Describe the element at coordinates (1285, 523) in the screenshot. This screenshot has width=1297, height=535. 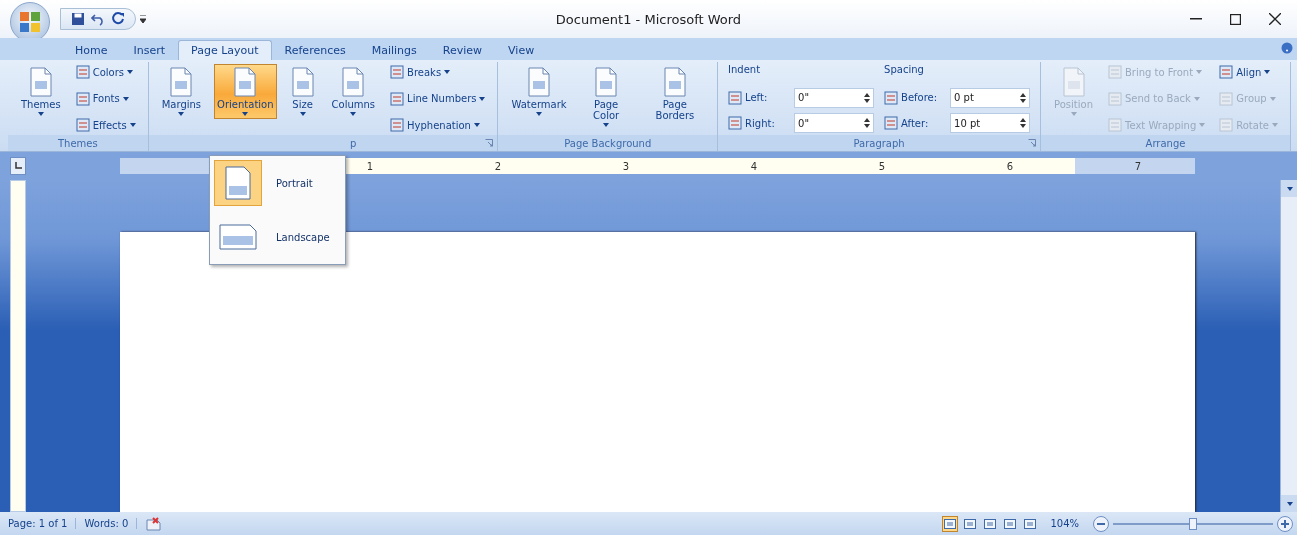
I see `zoom-in-button` at that location.